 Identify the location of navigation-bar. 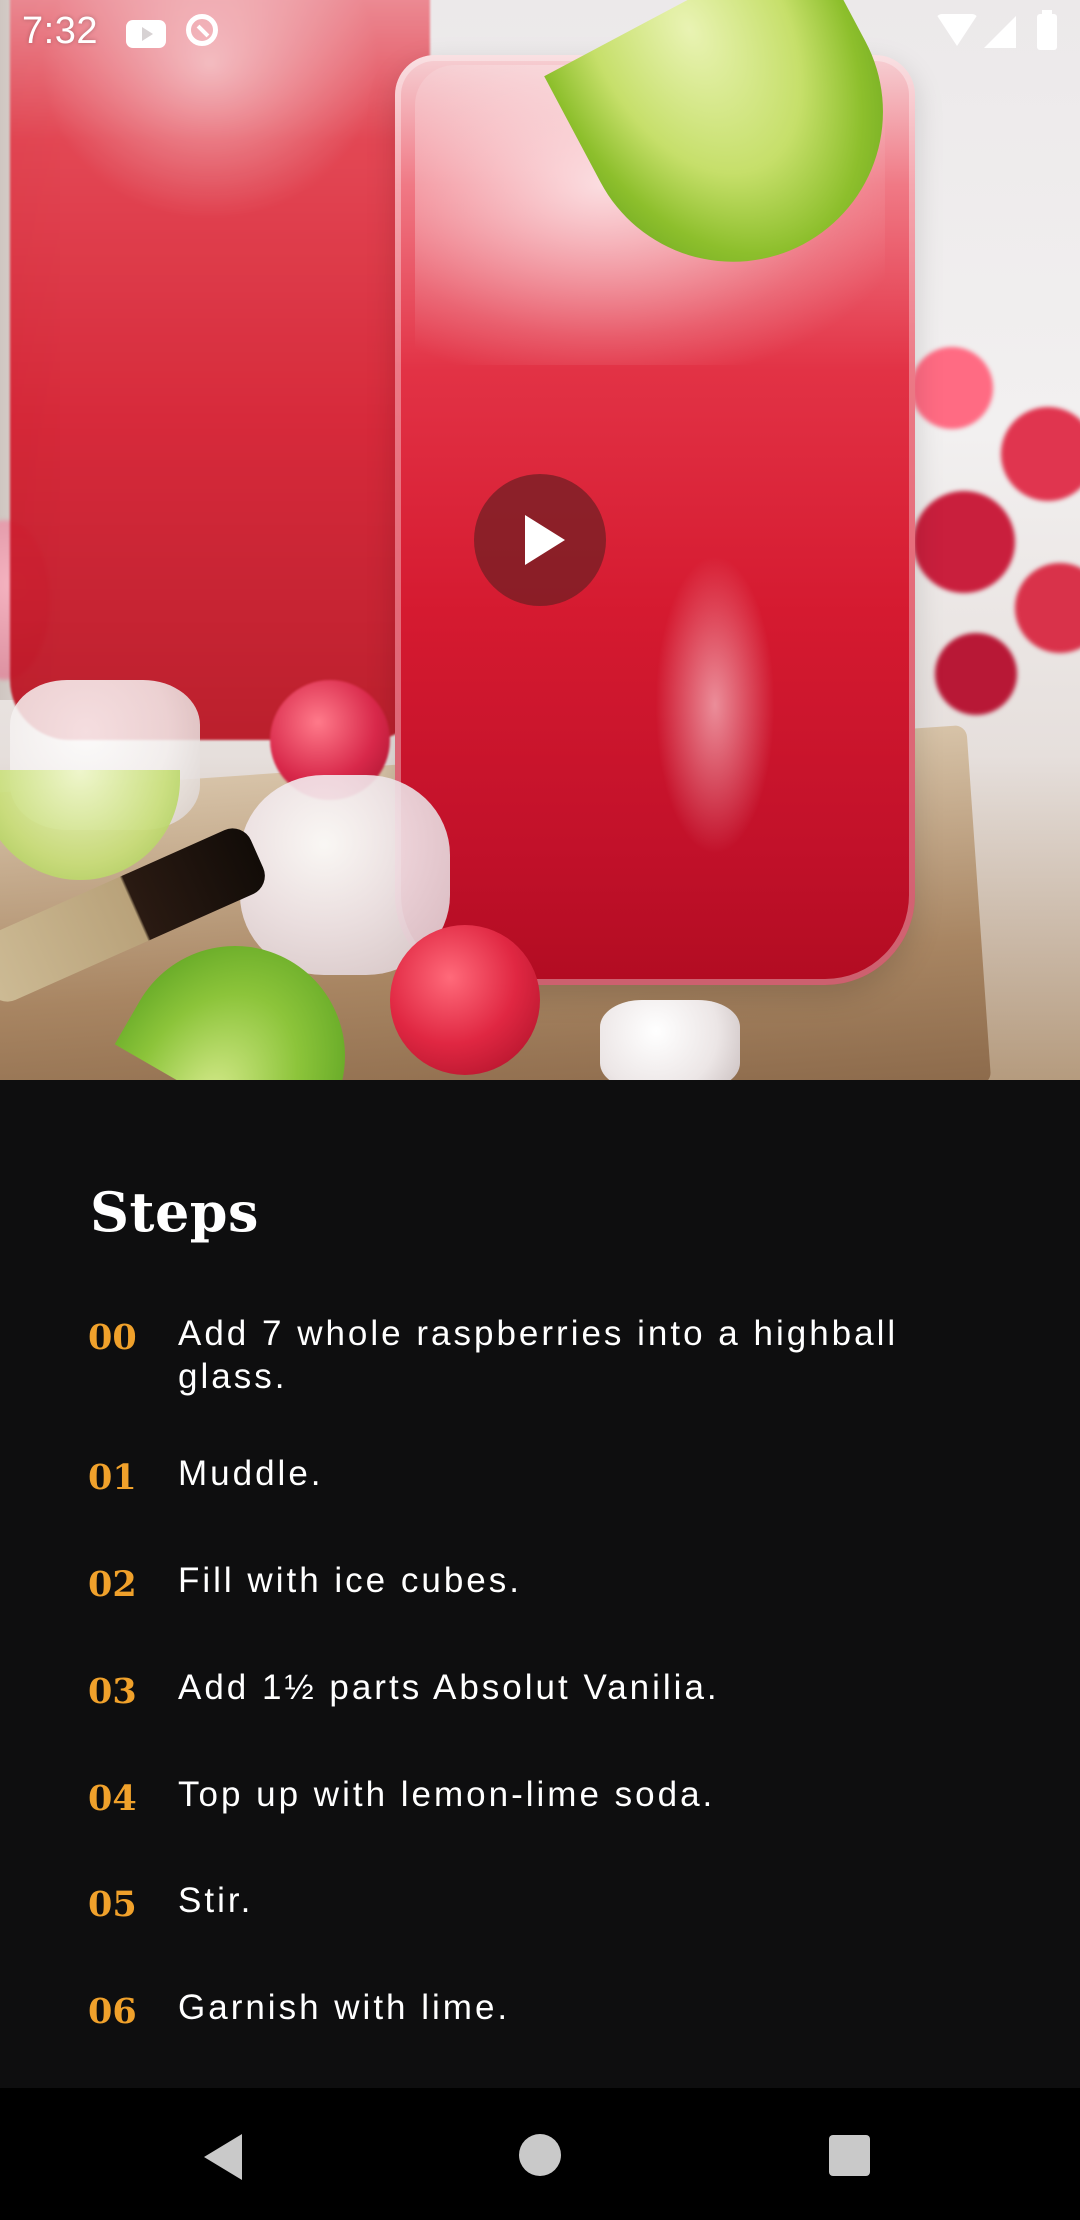
(540, 2154).